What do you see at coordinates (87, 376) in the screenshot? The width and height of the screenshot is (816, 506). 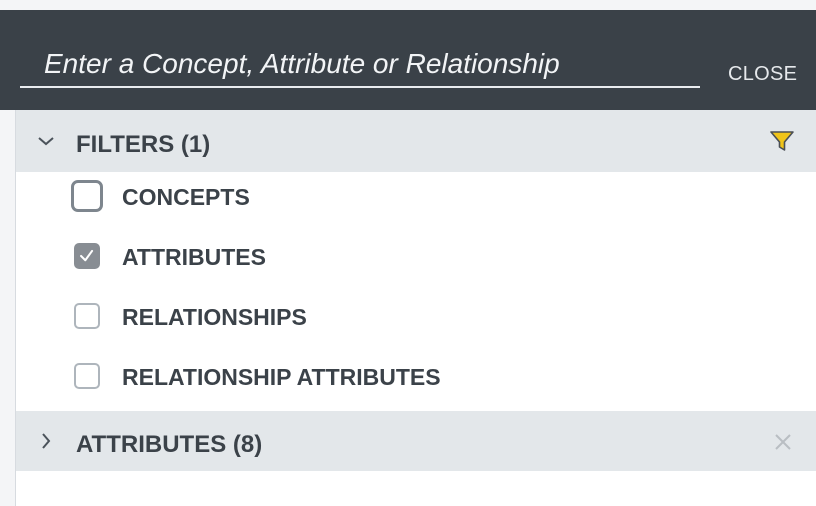 I see `relationship-attributes-checkbox` at bounding box center [87, 376].